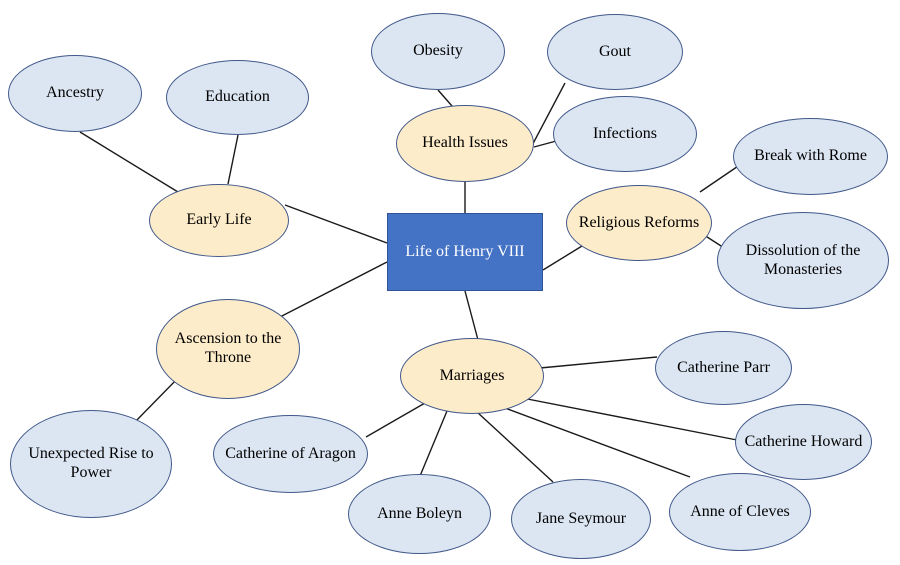 Image resolution: width=900 pixels, height=565 pixels. I want to click on node-break-with-rome: Break with Rome, so click(810, 156).